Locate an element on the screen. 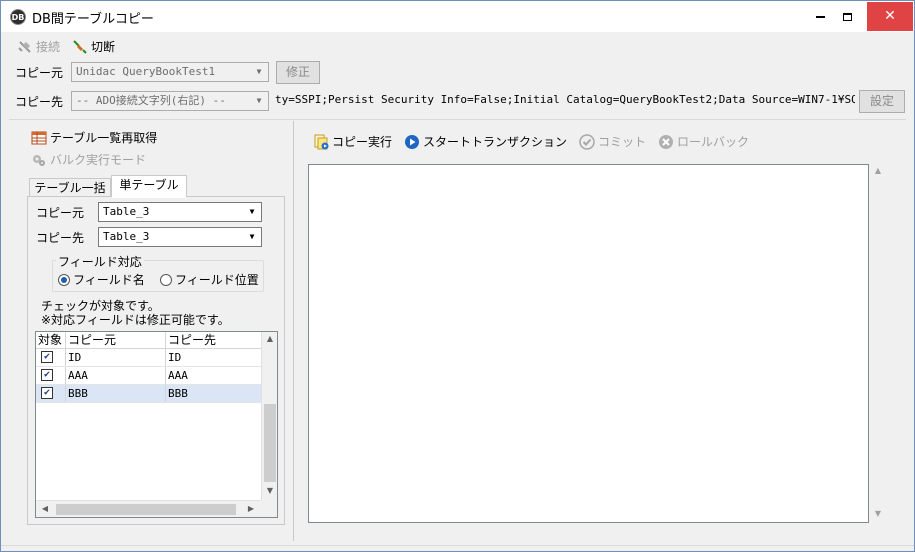 This screenshot has height=552, width=915. row-dest-cell: ID is located at coordinates (214, 357).